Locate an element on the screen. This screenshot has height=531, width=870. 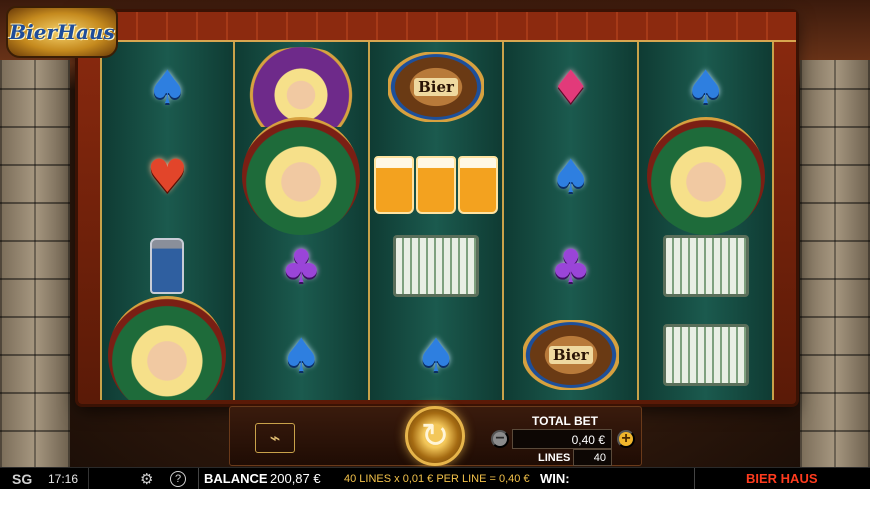
spin-arrow-icon: ↻ is located at coordinates (435, 436).